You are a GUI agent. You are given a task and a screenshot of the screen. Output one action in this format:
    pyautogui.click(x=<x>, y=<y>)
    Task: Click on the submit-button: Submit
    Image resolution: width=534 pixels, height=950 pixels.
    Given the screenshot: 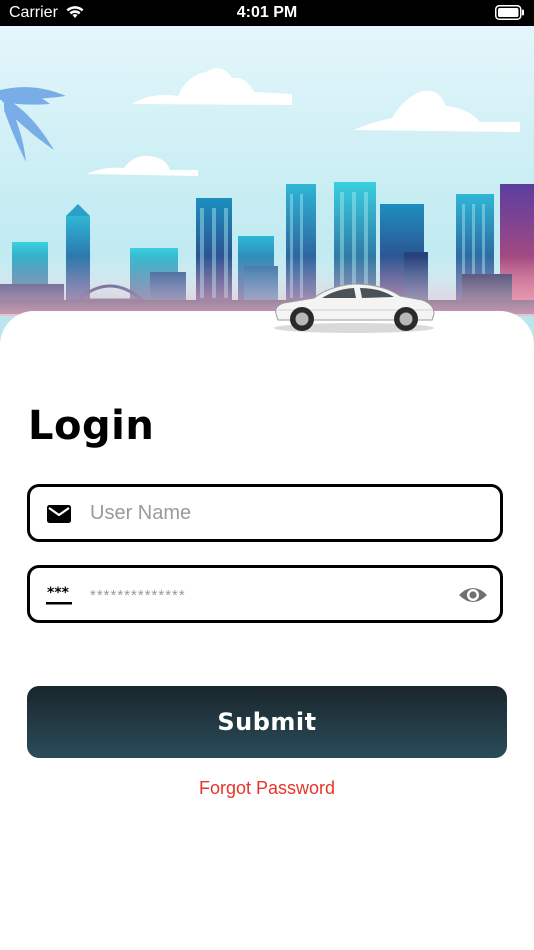 What is the action you would take?
    pyautogui.click(x=267, y=722)
    